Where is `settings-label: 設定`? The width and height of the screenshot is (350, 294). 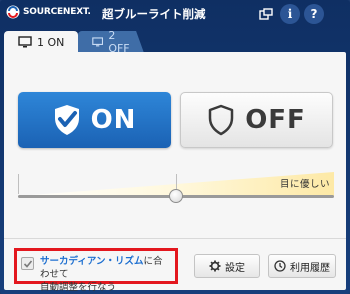 settings-label: 設定 is located at coordinates (235, 268).